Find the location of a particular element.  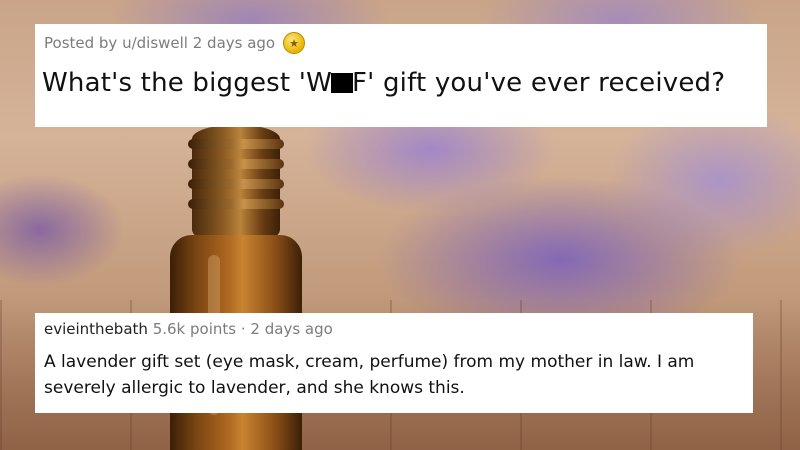

redaction-block is located at coordinates (342, 83).